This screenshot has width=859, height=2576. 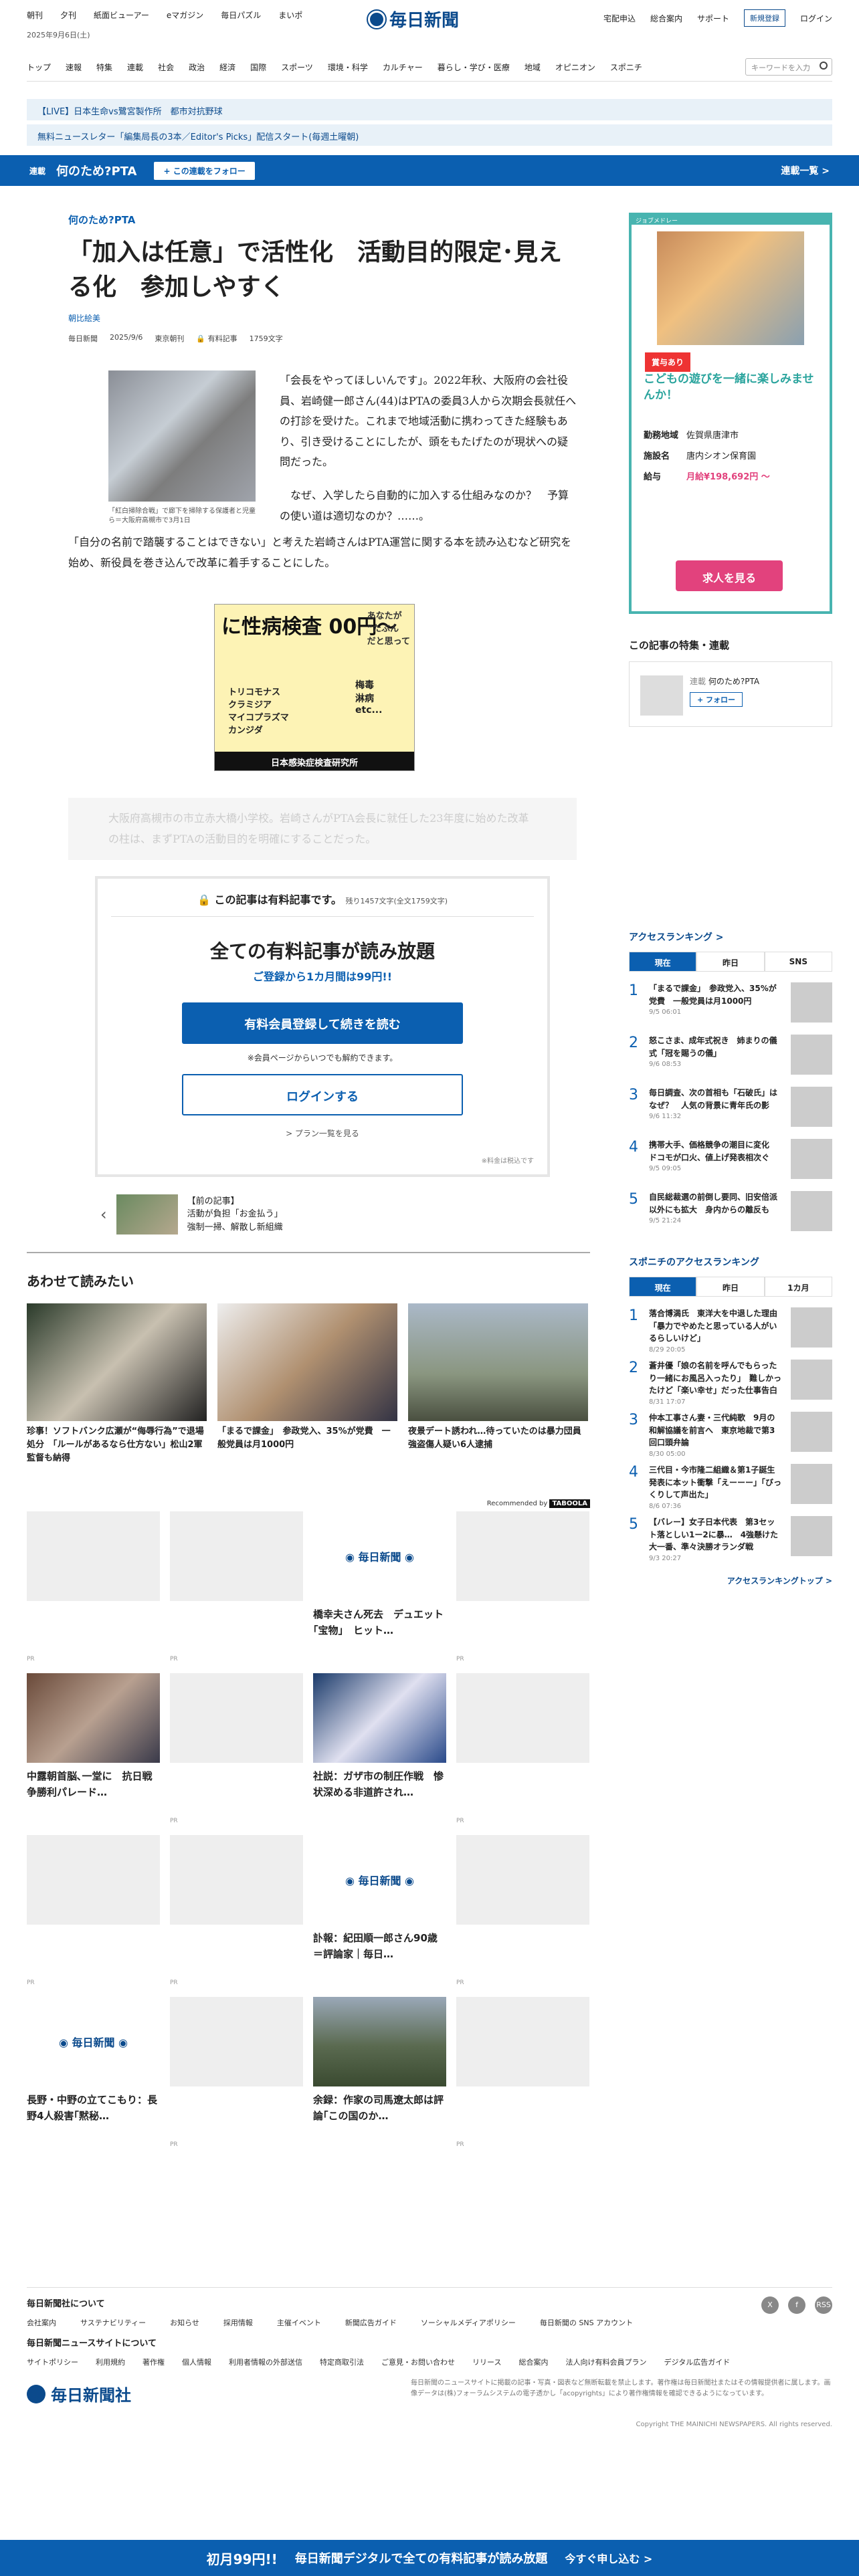 What do you see at coordinates (322, 1094) in the screenshot?
I see `paywall-login-button: ログインする` at bounding box center [322, 1094].